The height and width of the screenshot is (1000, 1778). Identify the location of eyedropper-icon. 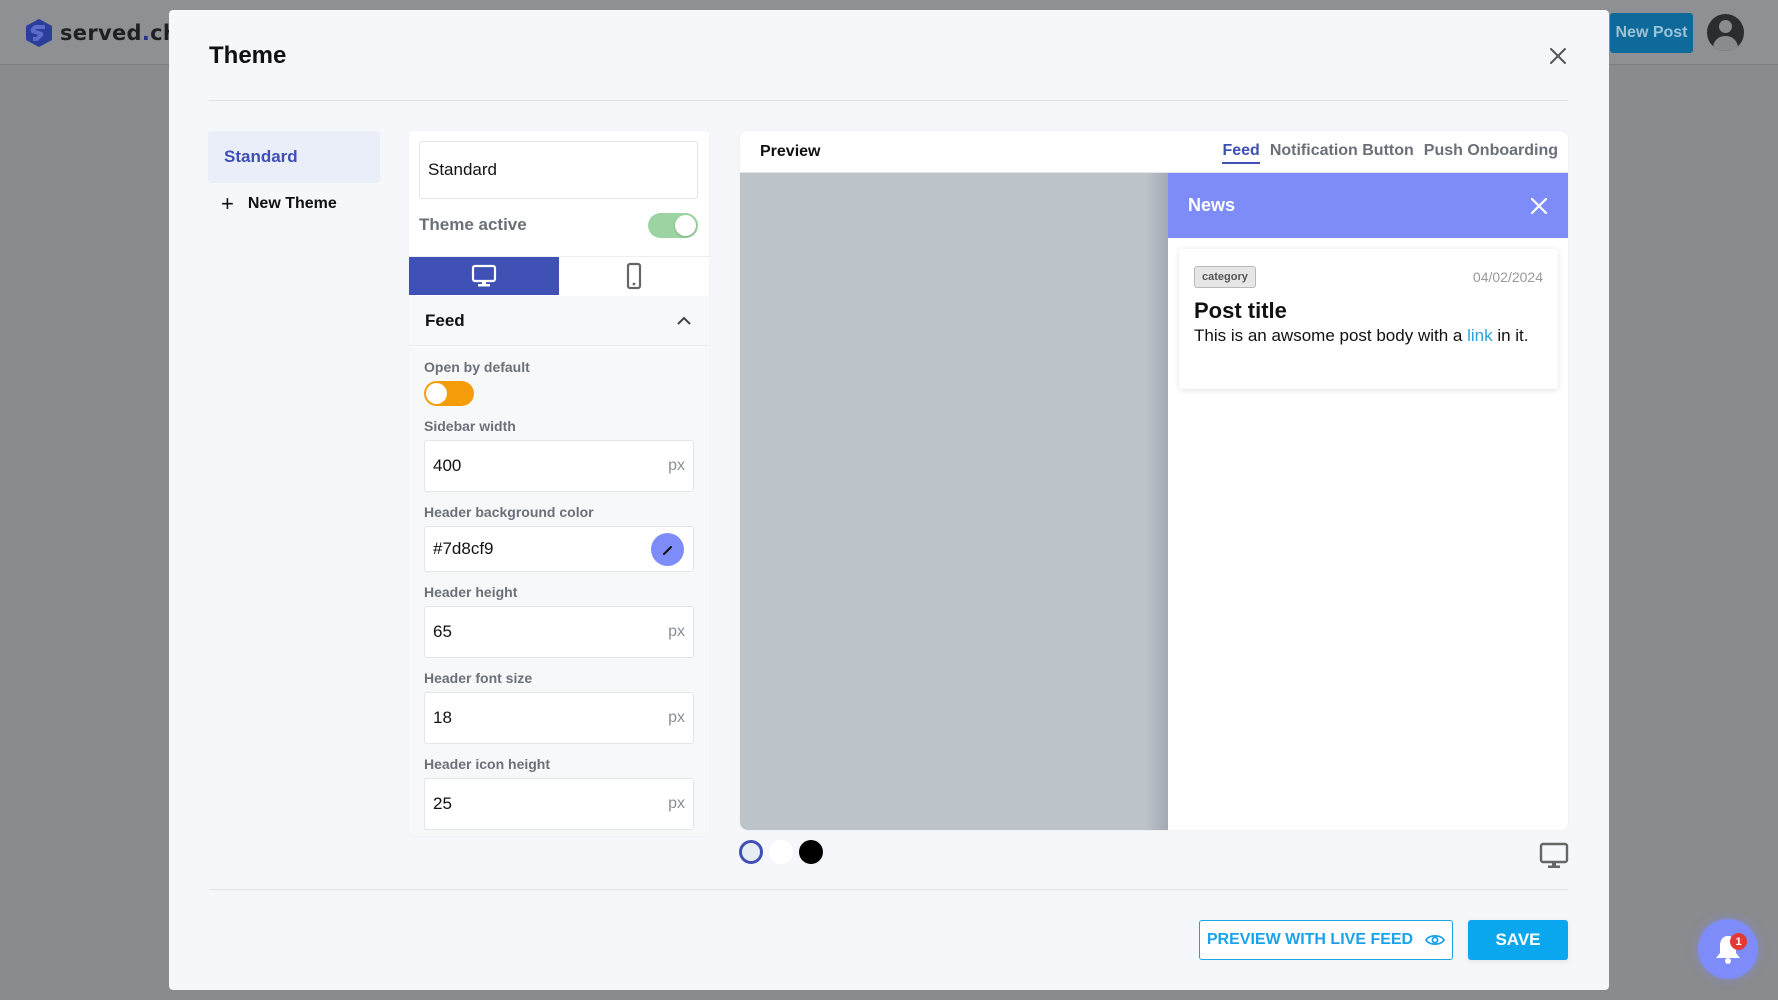
(667, 550).